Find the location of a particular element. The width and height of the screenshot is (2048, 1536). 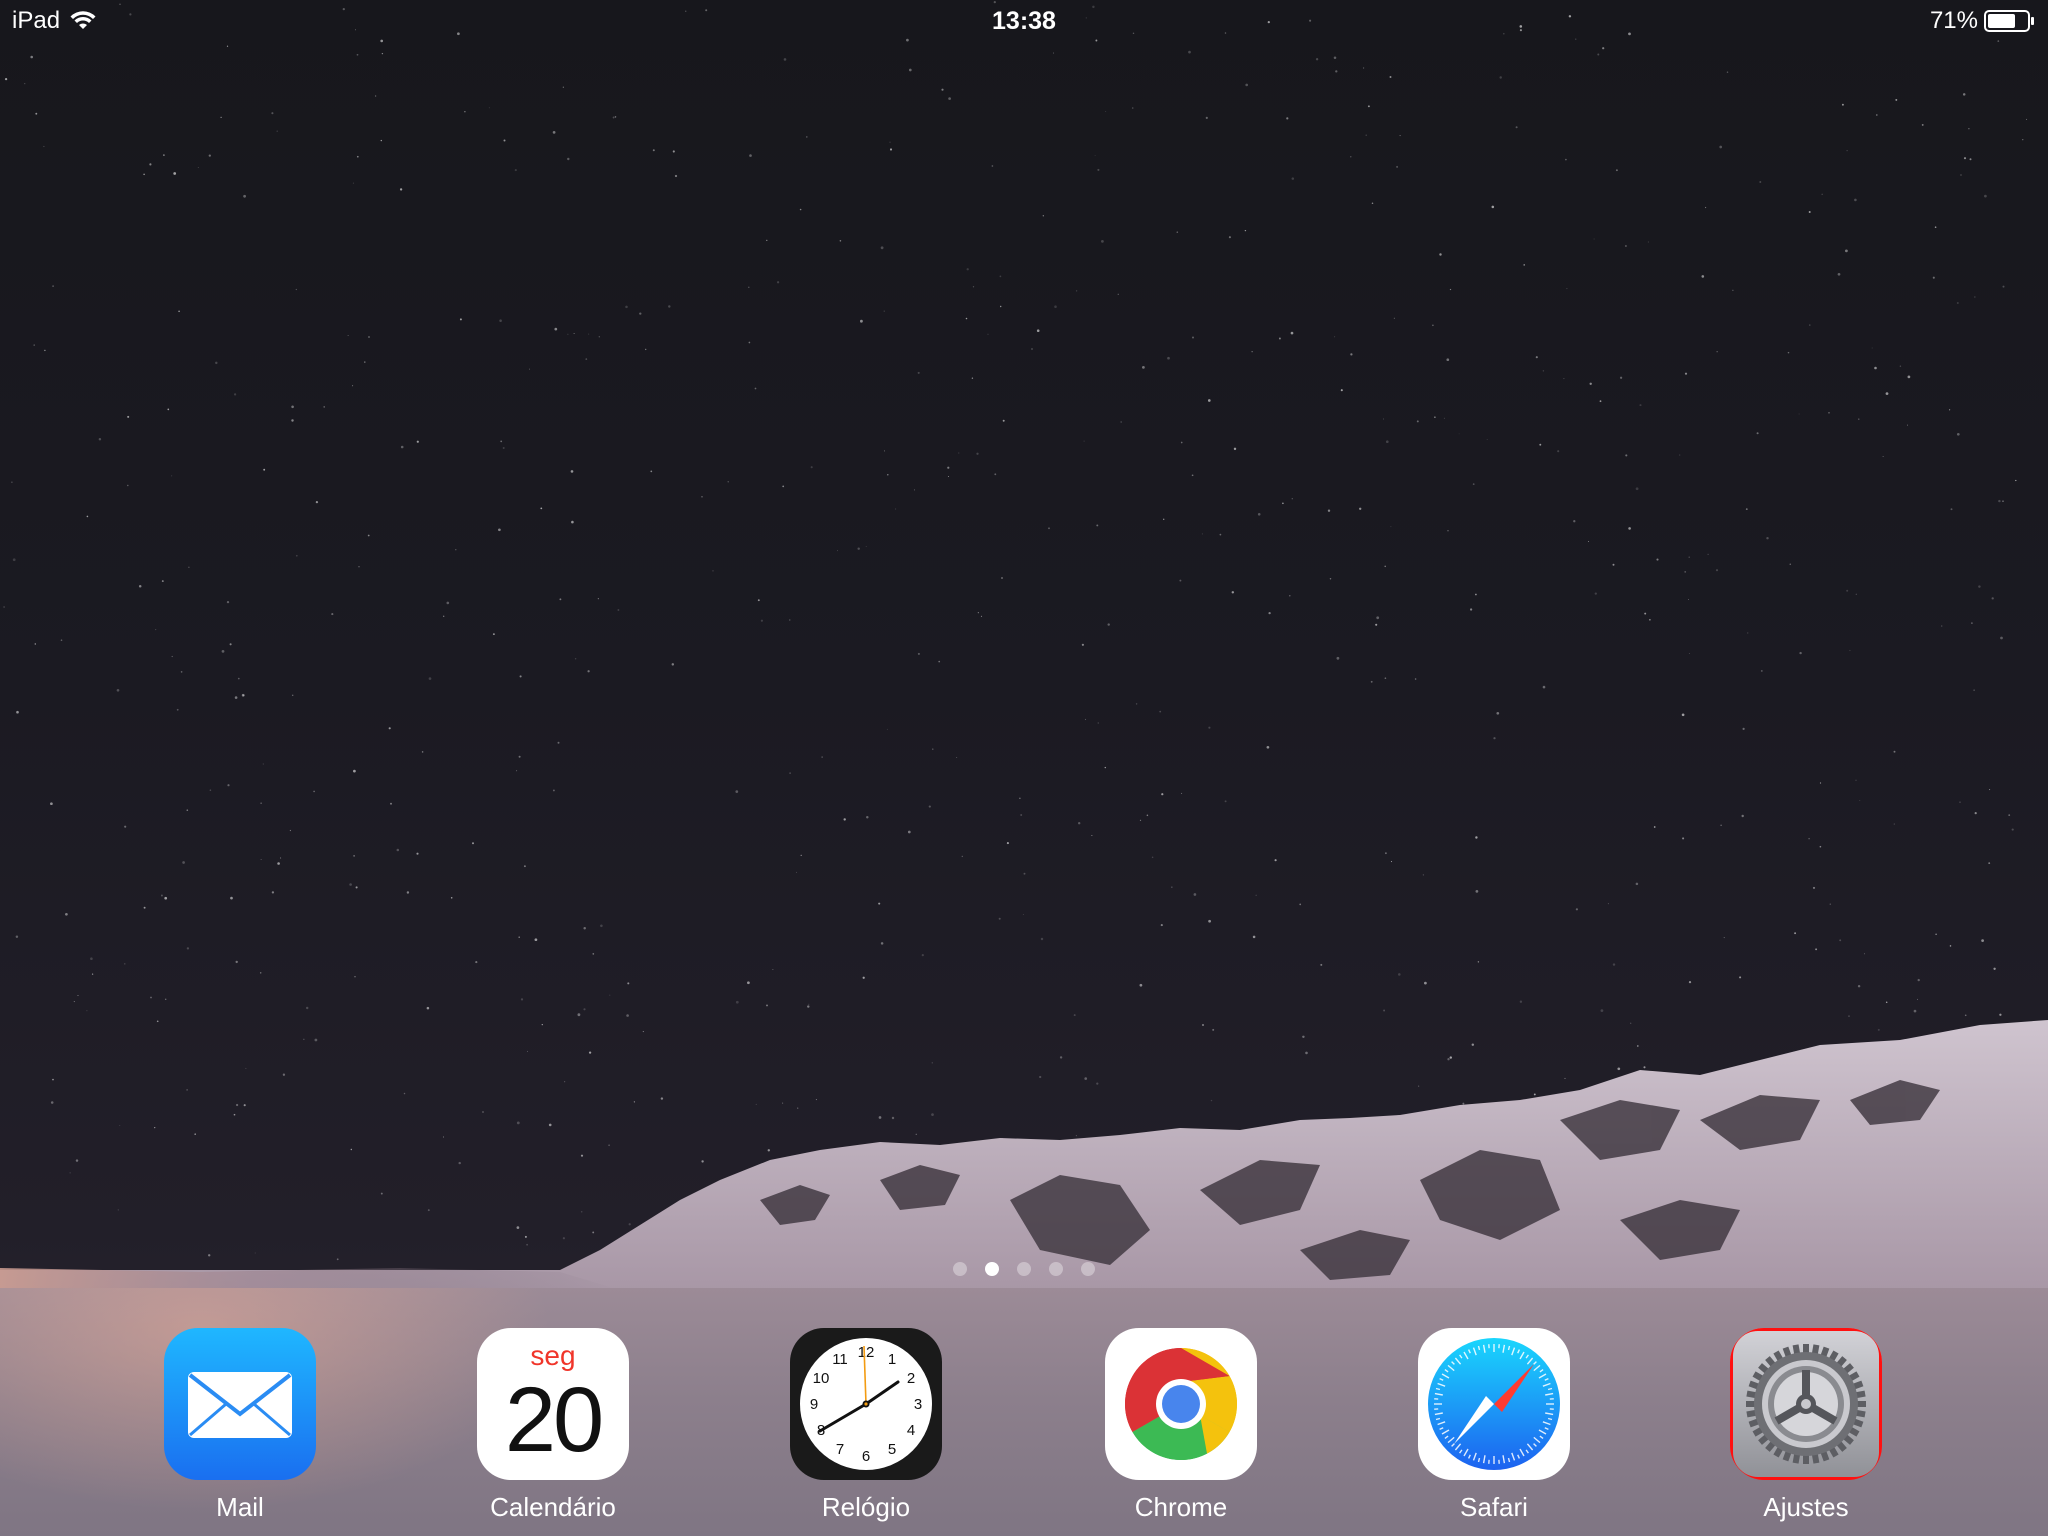

status-time: 13:38 is located at coordinates (1024, 21).